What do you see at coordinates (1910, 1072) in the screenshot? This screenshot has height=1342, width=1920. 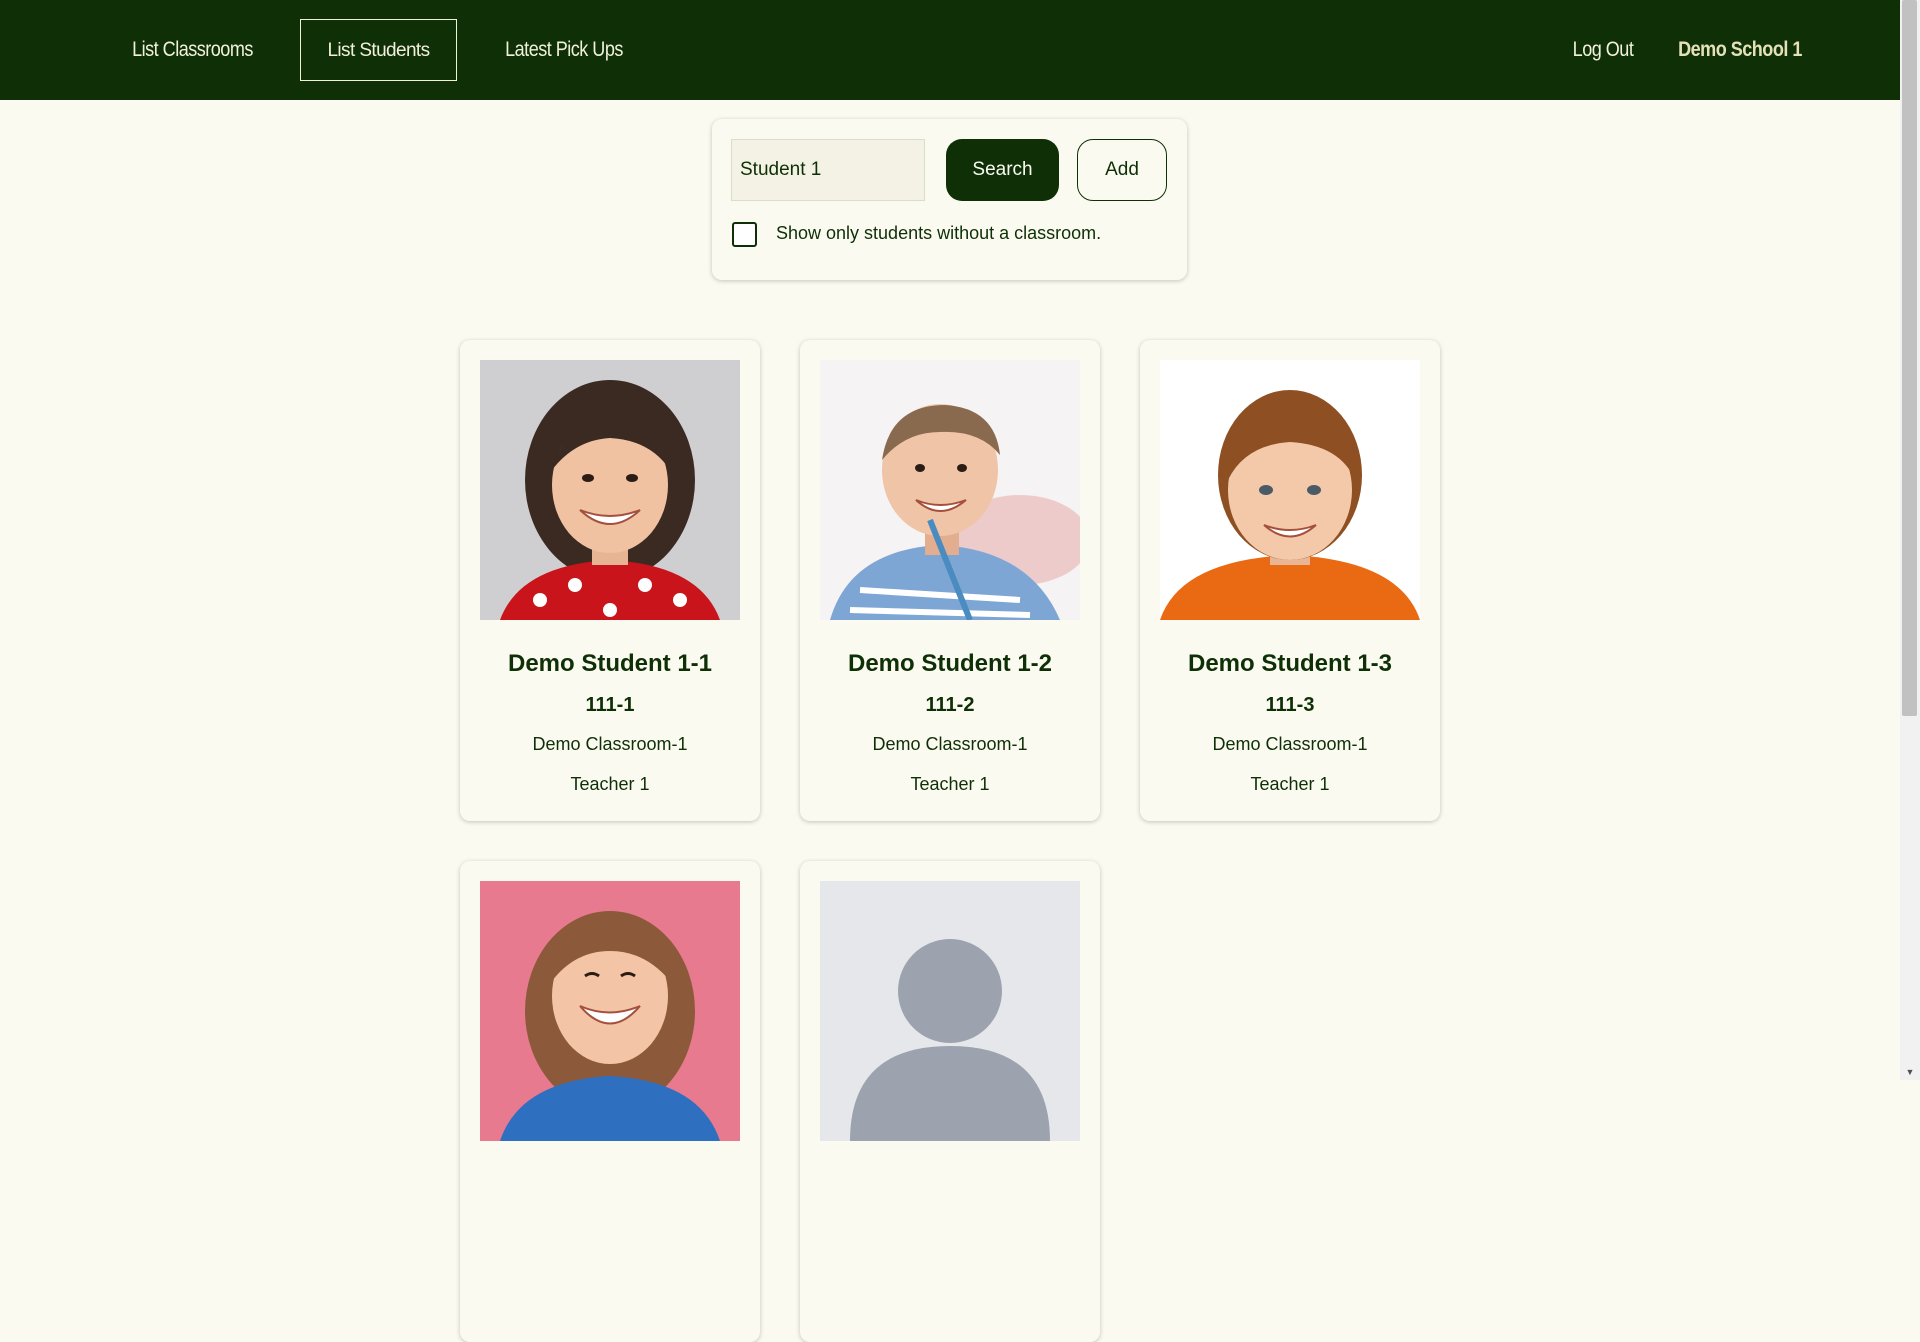 I see `scroll-down-arrow-icon: ▼` at bounding box center [1910, 1072].